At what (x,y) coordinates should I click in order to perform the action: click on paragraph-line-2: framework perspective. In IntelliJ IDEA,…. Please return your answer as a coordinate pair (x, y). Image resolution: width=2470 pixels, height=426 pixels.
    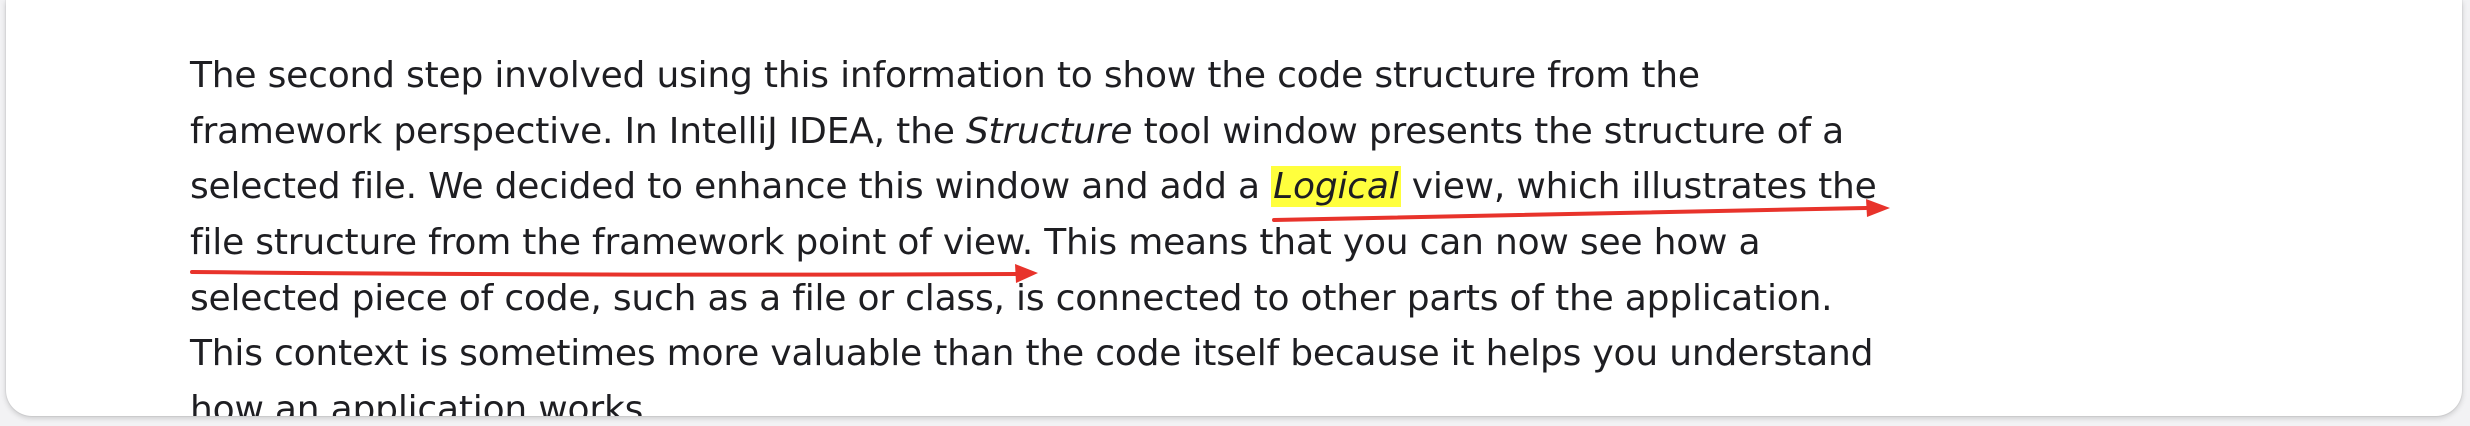
    Looking at the image, I should click on (1017, 131).